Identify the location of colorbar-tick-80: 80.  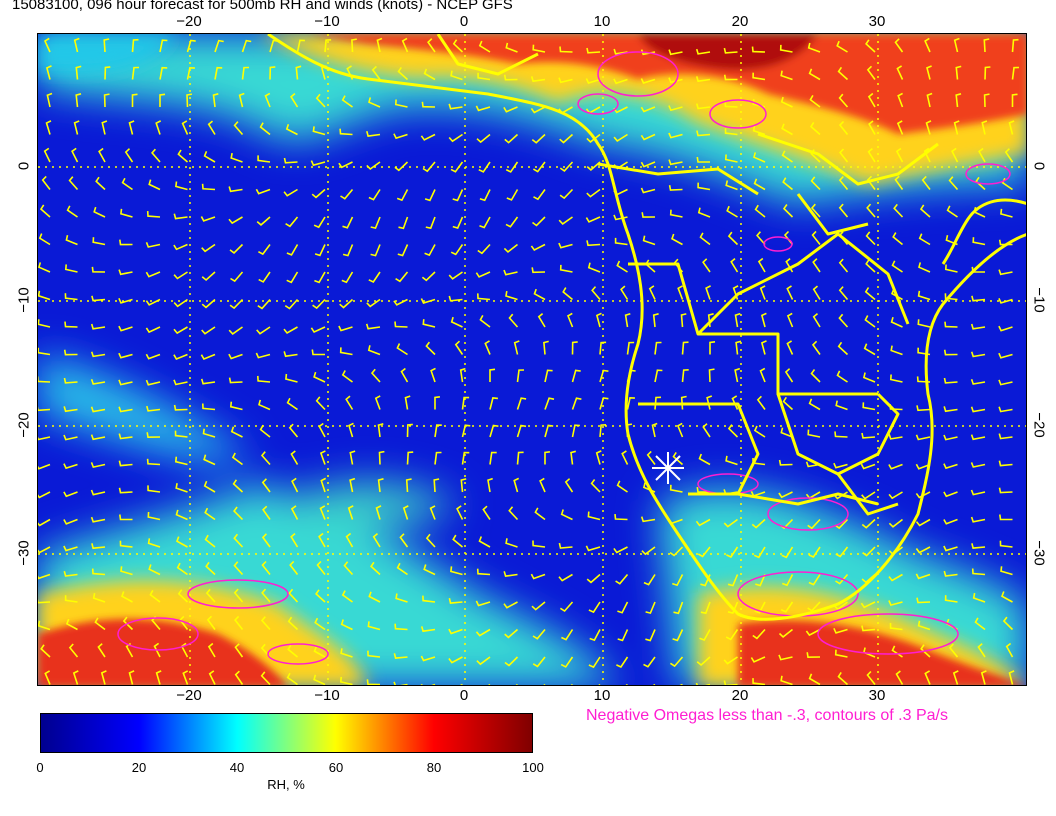
(434, 767).